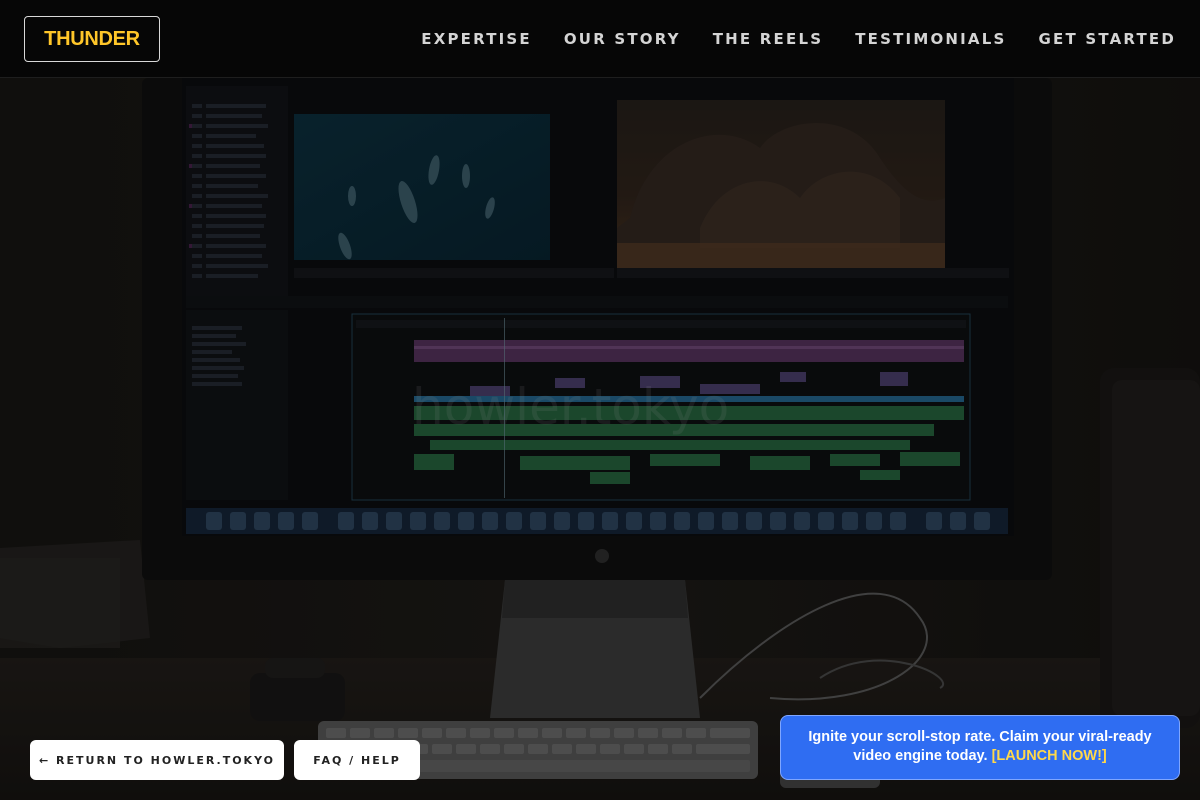 Image resolution: width=1200 pixels, height=800 pixels. I want to click on return-to-howler-button: ← RETURN TO HOWLER.TOKYO, so click(157, 760).